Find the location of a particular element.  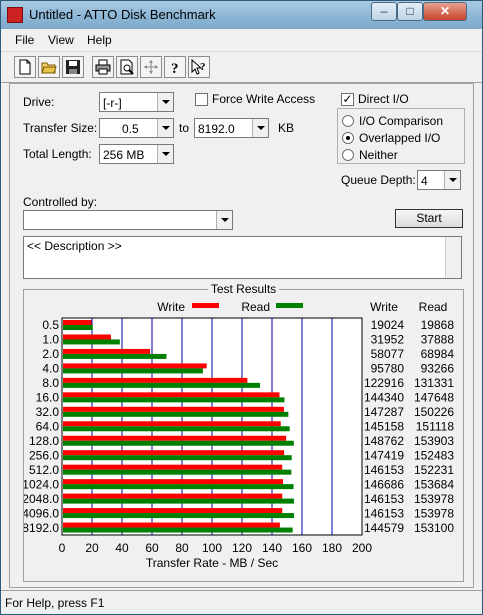

menu-file: File is located at coordinates (24, 40).